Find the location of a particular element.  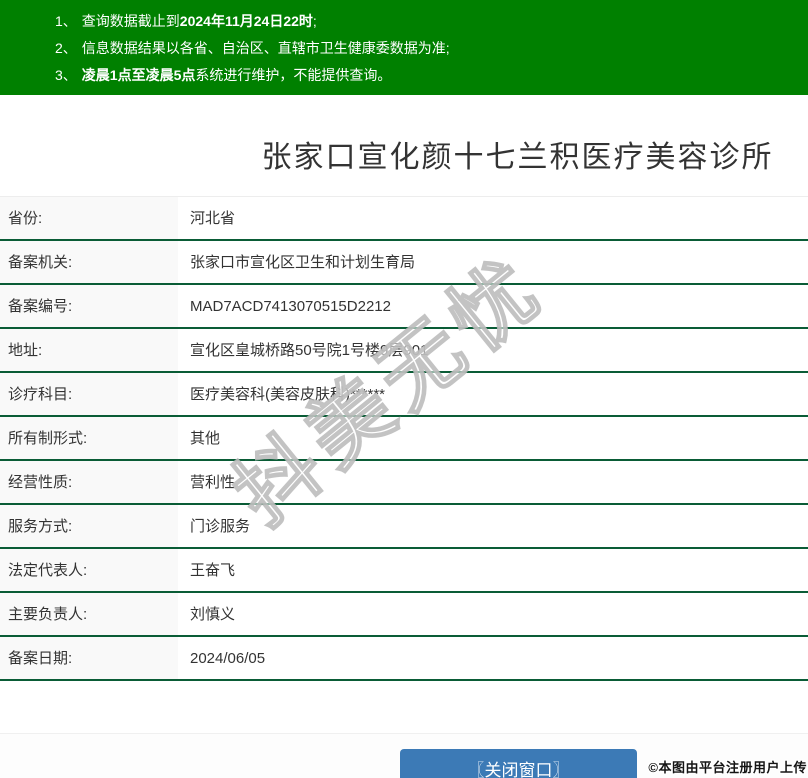

field-value: 宣化区皇城桥路50号院1号楼9层901 is located at coordinates (309, 350).